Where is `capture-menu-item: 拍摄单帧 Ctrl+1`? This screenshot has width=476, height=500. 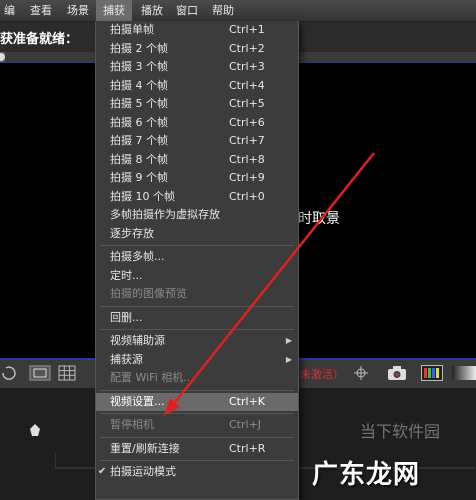 capture-menu-item: 拍摄单帧 Ctrl+1 is located at coordinates (197, 30).